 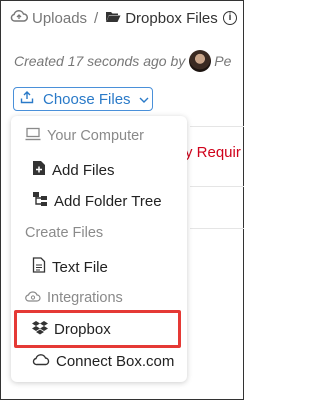 I want to click on breadcrumb-current: Dropbox Files, so click(x=161, y=18).